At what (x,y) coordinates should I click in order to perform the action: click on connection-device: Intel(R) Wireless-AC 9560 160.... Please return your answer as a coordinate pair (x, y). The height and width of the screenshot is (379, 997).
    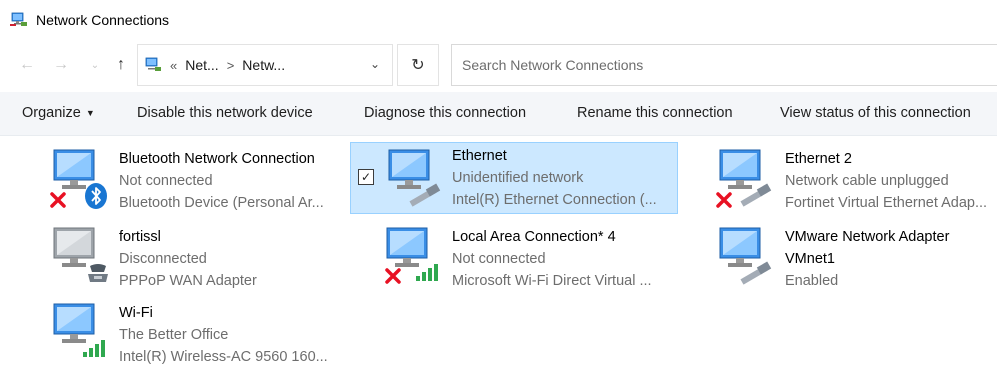
    Looking at the image, I should click on (223, 357).